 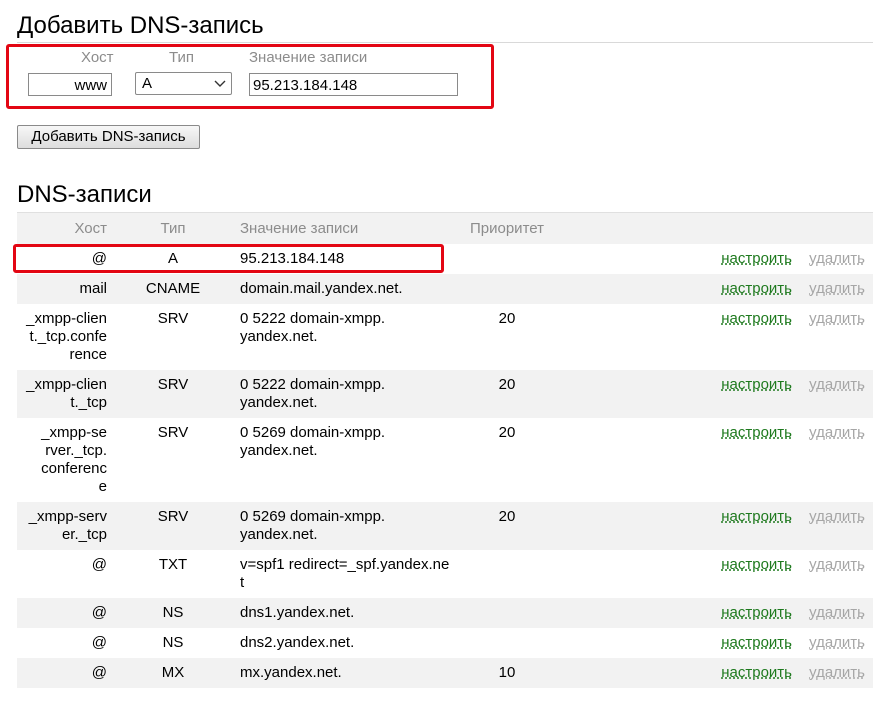 What do you see at coordinates (297, 642) in the screenshot?
I see `row-value: dns2.yandex.net.` at bounding box center [297, 642].